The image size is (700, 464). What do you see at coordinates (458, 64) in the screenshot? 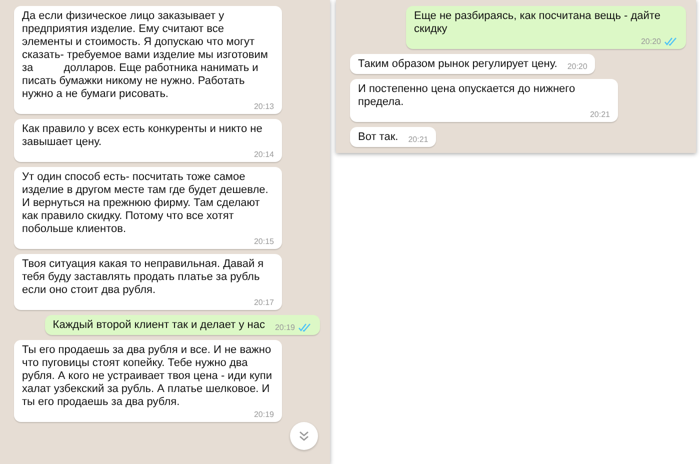
I see `message-text: Таким образом рынок регулирует цену.` at bounding box center [458, 64].